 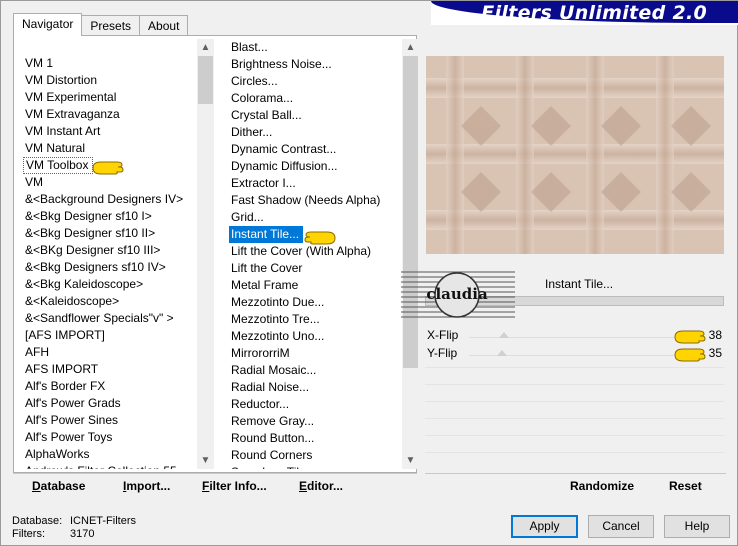 What do you see at coordinates (544, 526) in the screenshot?
I see `apply-button: Apply` at bounding box center [544, 526].